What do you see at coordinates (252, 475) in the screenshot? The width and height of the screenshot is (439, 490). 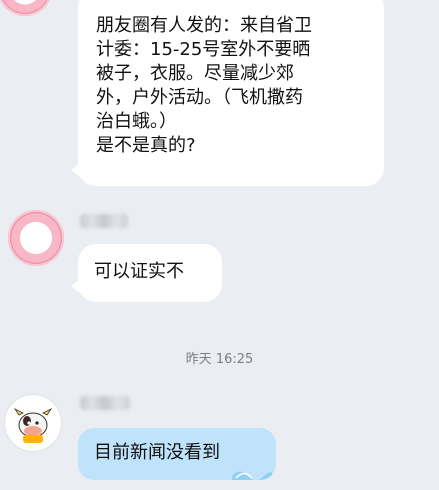 I see `wave-decoration-icon` at bounding box center [252, 475].